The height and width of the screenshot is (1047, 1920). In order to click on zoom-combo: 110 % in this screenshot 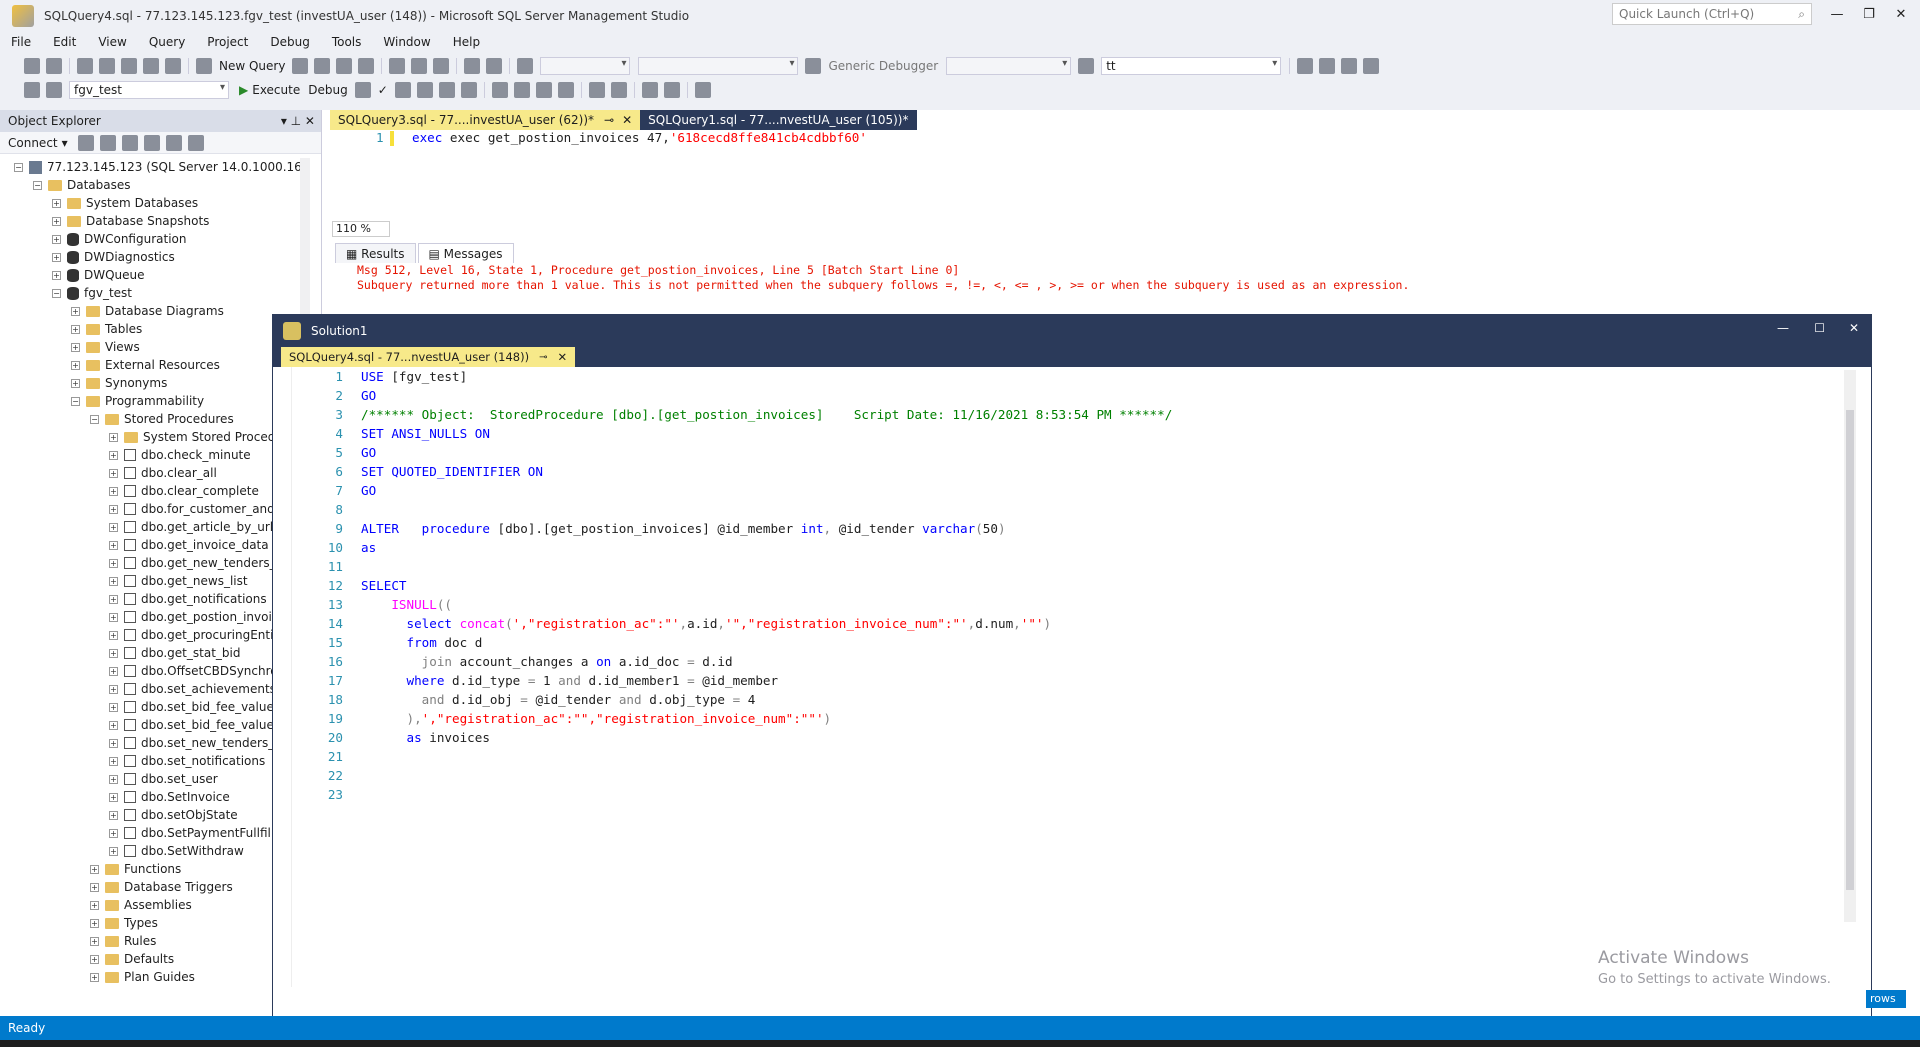, I will do `click(361, 229)`.